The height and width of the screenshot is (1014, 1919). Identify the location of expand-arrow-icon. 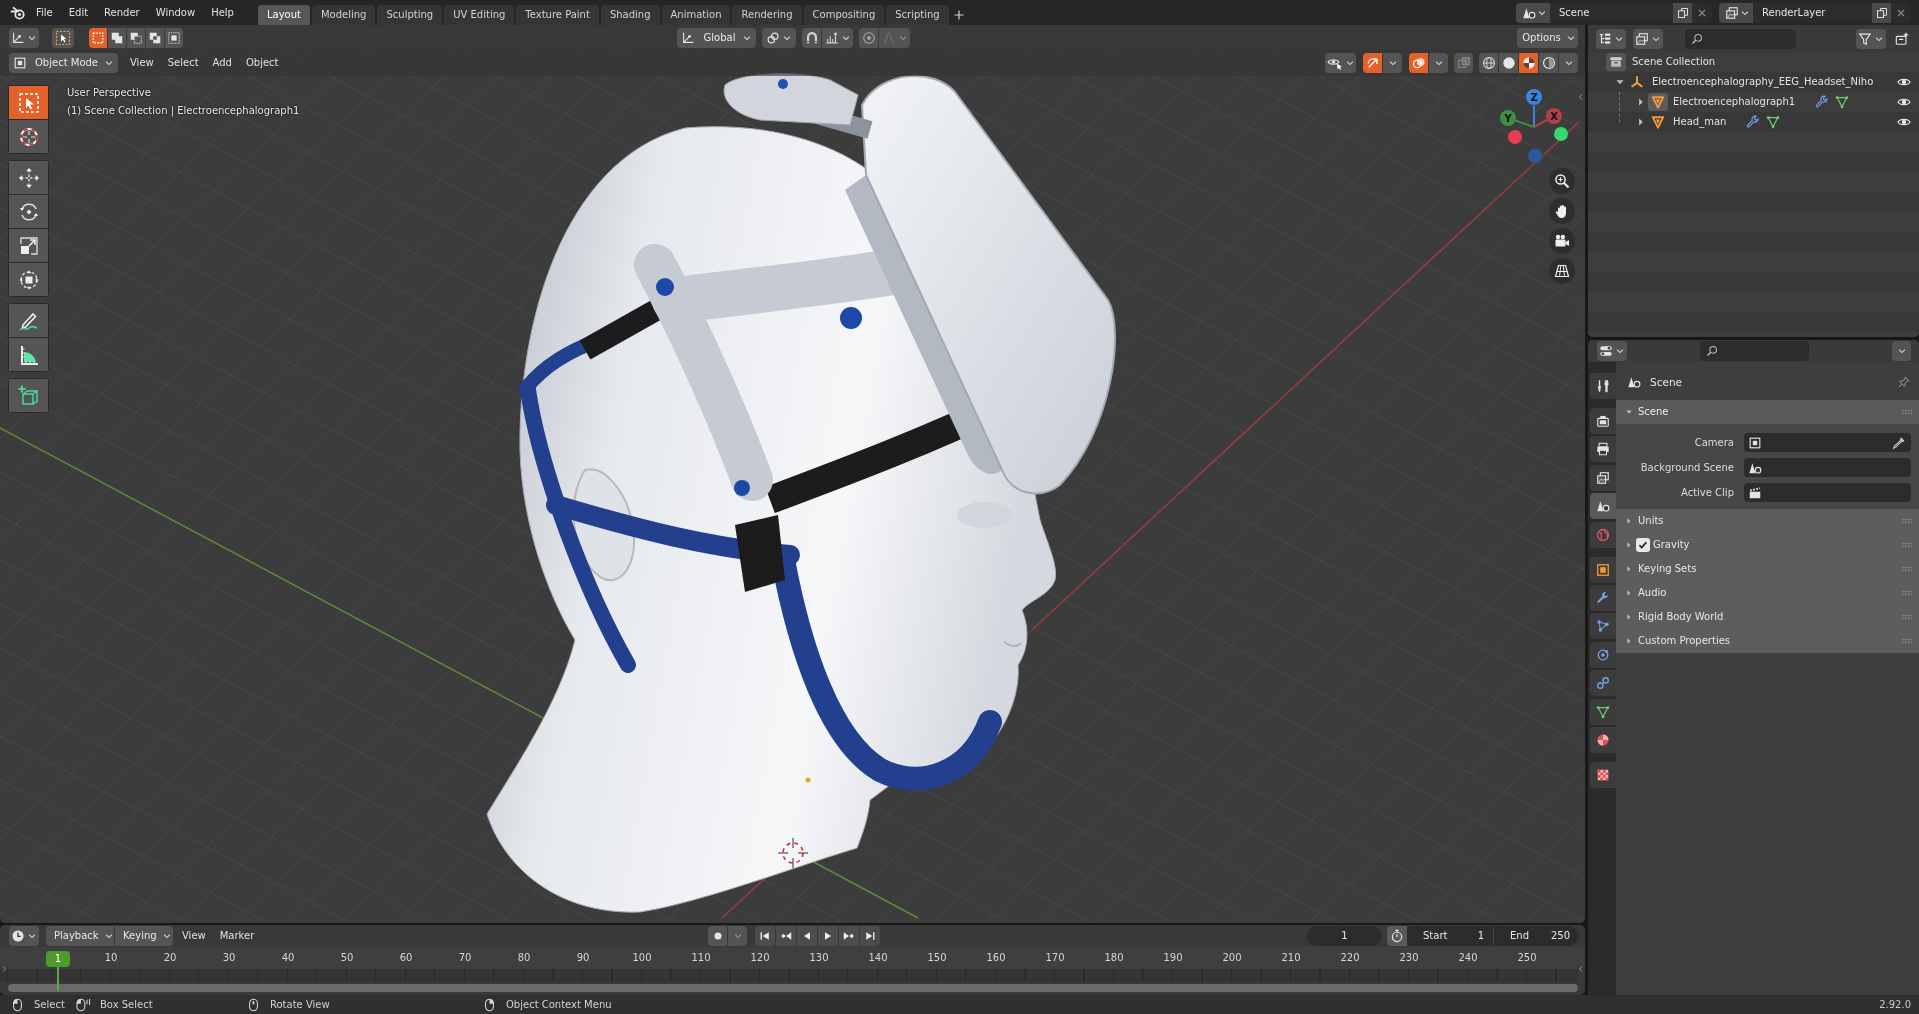
(1620, 82).